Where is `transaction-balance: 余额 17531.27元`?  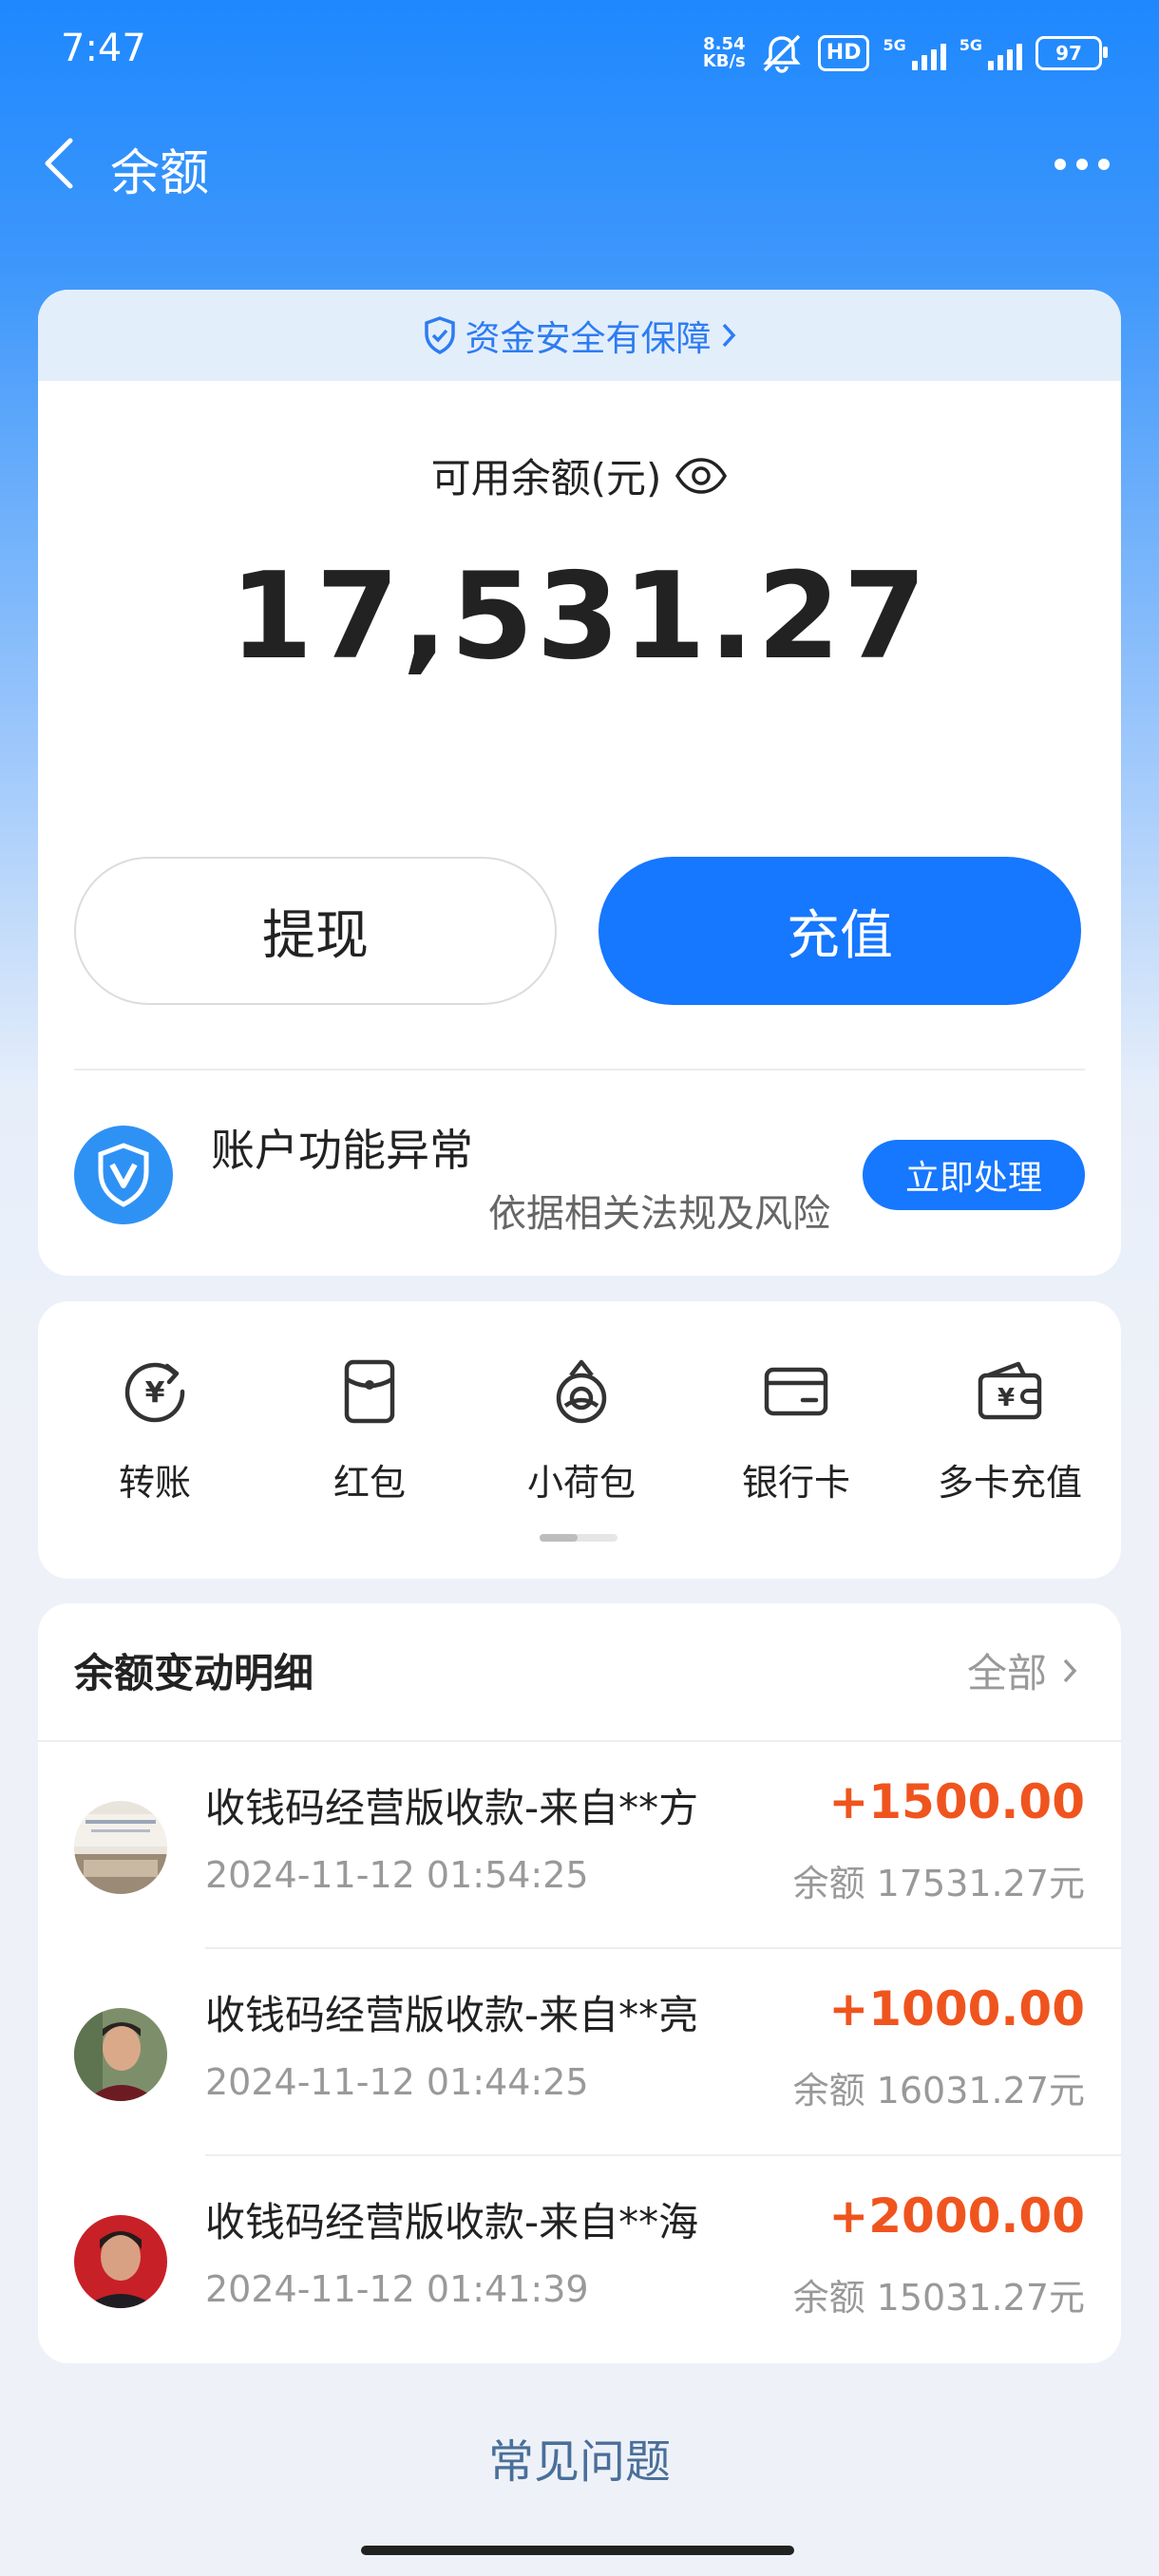 transaction-balance: 余额 17531.27元 is located at coordinates (938, 1883).